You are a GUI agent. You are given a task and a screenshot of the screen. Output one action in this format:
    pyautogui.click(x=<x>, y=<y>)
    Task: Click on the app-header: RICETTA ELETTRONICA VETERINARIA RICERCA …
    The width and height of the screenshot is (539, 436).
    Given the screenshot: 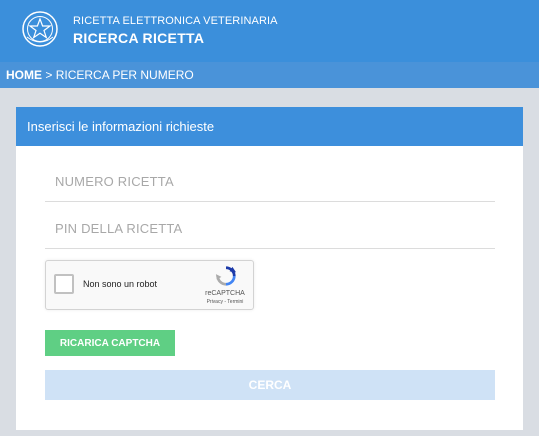 What is the action you would take?
    pyautogui.click(x=269, y=31)
    